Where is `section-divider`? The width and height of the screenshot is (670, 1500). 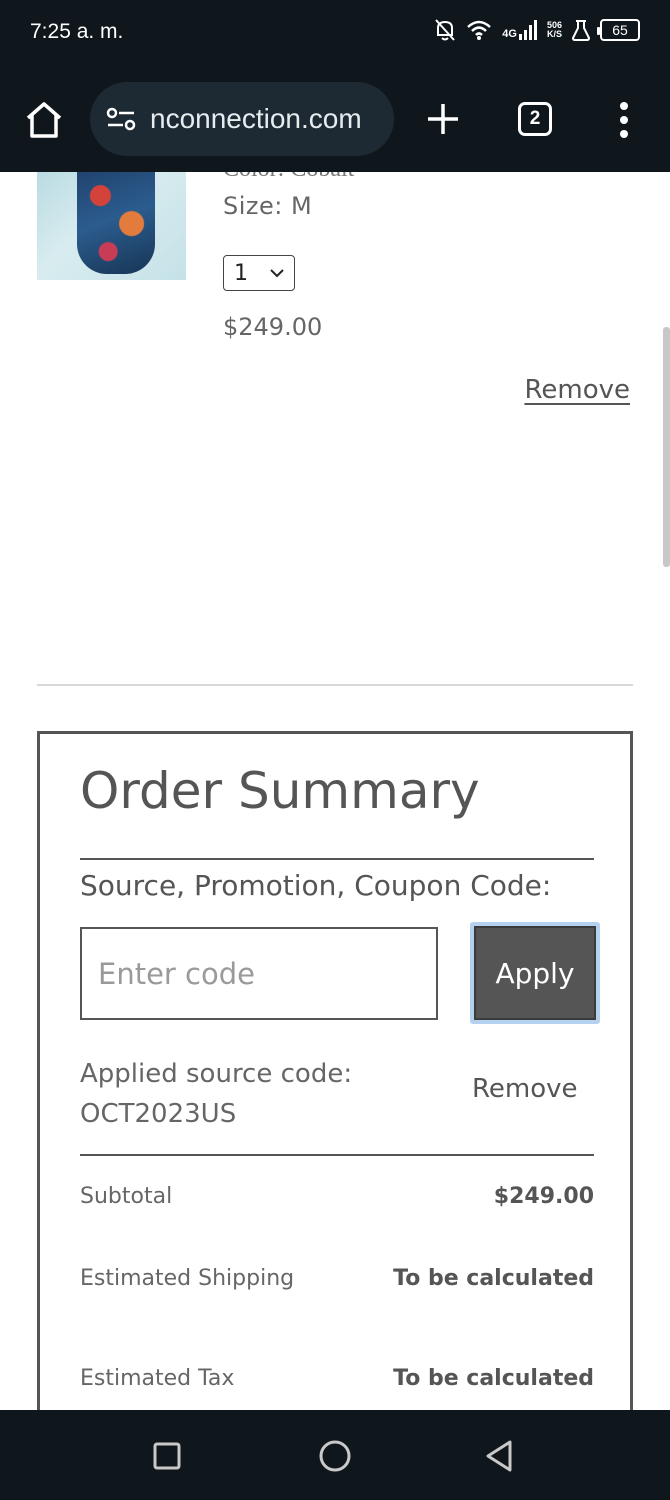
section-divider is located at coordinates (335, 685).